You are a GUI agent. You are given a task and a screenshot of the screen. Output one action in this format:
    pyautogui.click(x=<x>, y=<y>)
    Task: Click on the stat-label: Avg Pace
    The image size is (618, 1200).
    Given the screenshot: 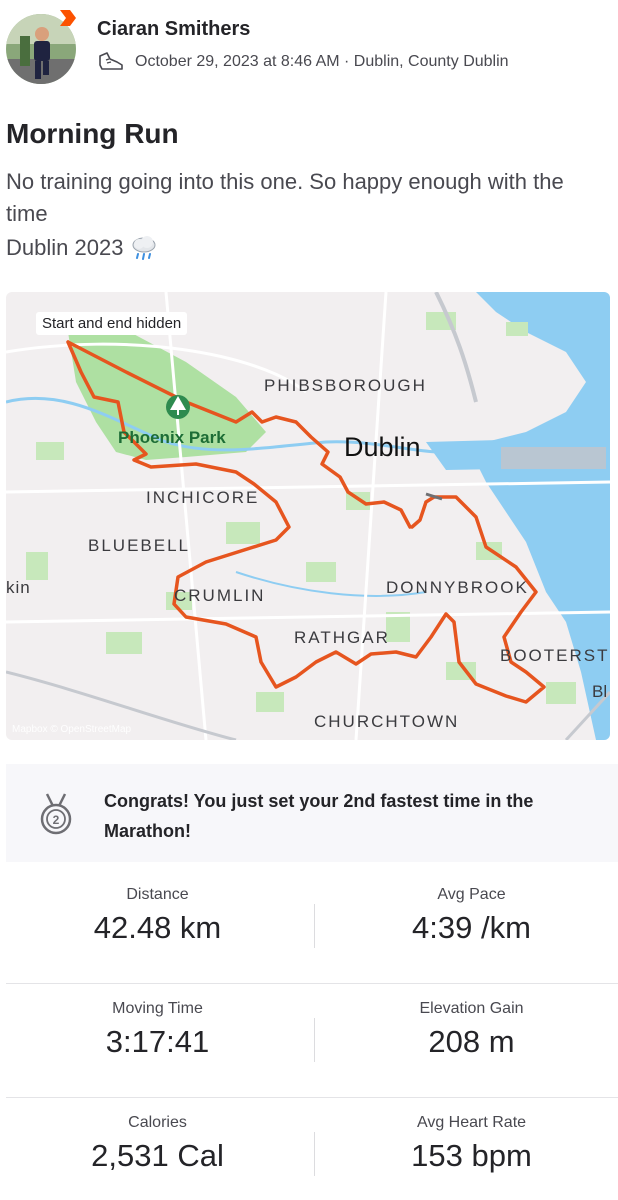 What is the action you would take?
    pyautogui.click(x=471, y=894)
    